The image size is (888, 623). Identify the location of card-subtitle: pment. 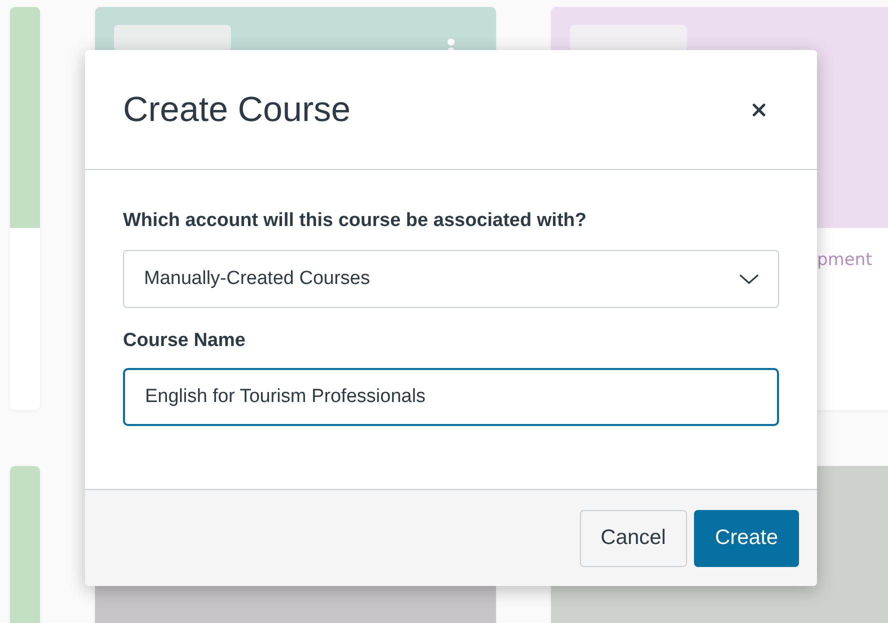
(844, 260).